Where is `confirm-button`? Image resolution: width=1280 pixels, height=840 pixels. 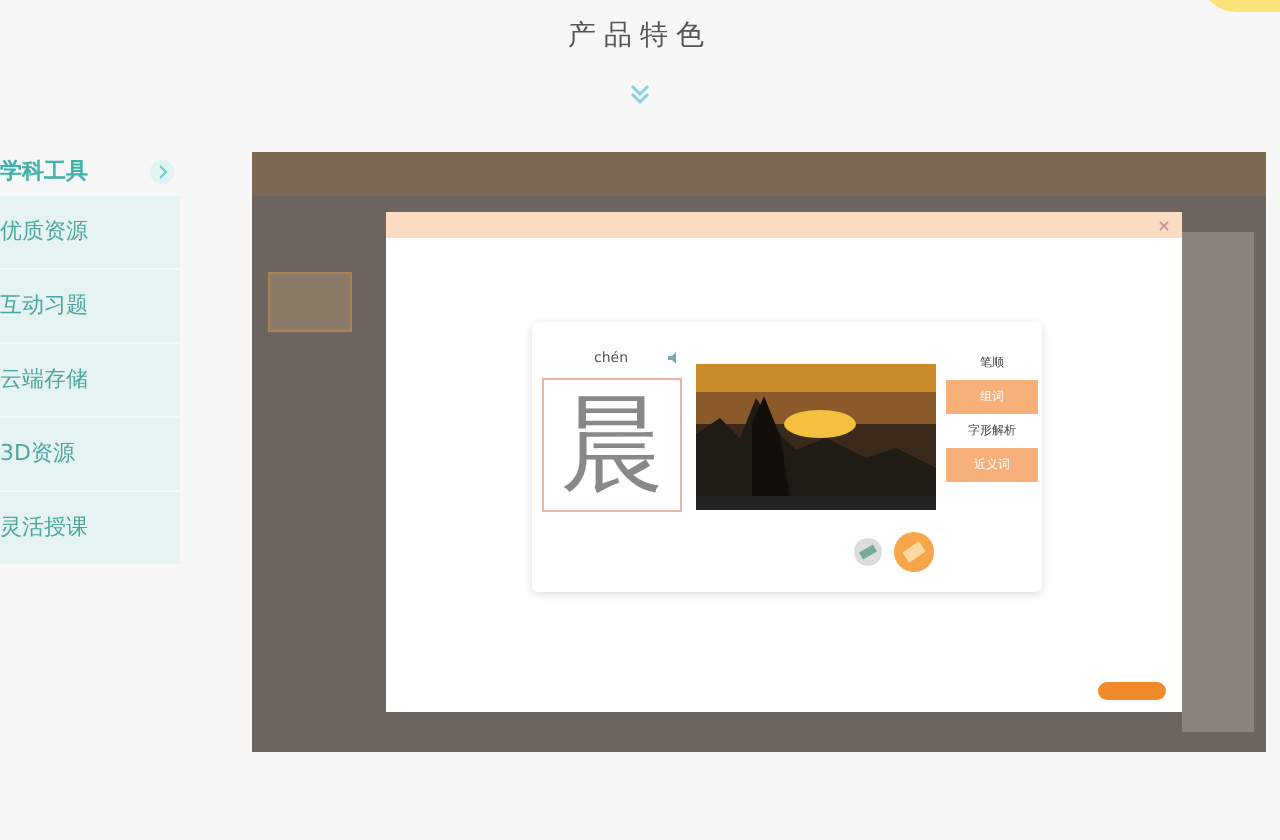
confirm-button is located at coordinates (1132, 691).